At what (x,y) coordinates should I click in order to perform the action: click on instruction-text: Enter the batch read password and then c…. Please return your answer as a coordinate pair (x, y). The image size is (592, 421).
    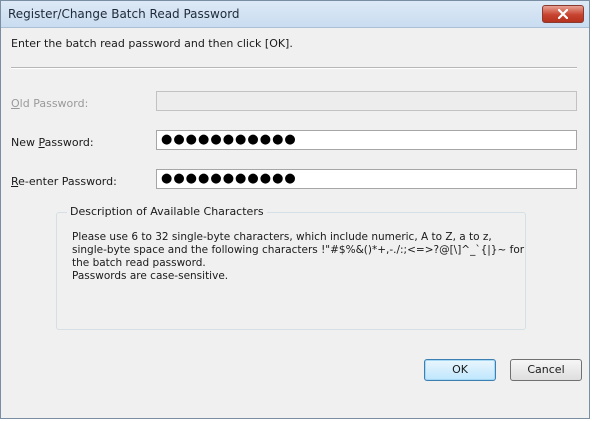
    Looking at the image, I should click on (152, 43).